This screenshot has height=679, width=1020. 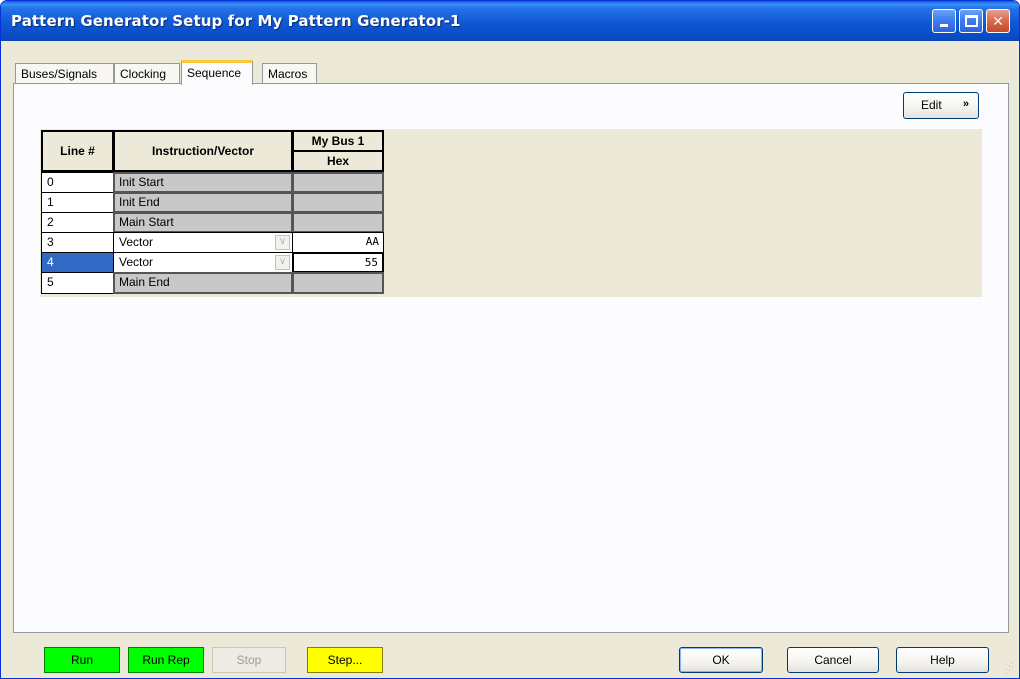 I want to click on close-icon: ✕, so click(x=998, y=21).